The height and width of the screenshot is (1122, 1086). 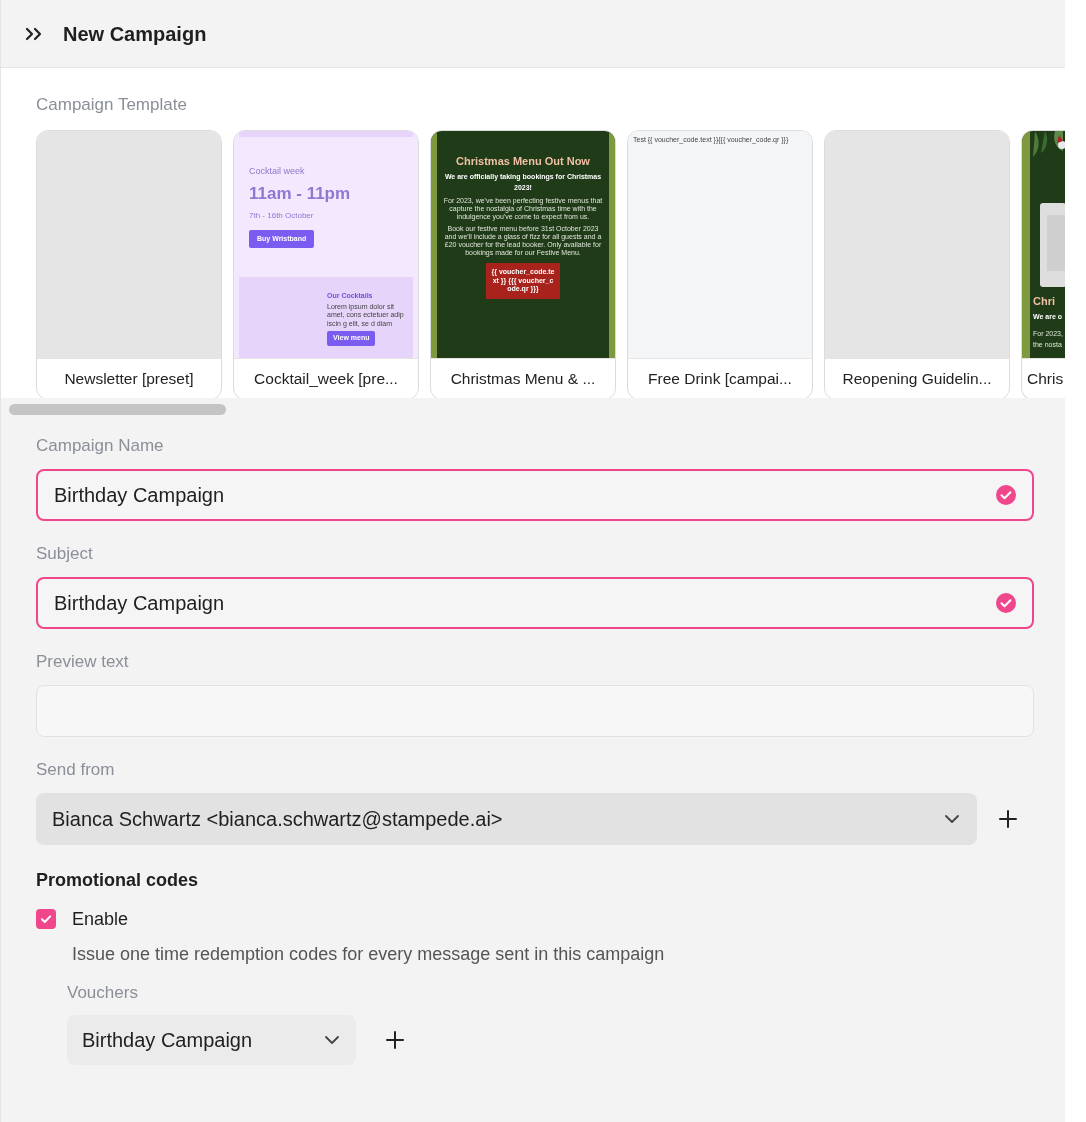 I want to click on preview-heading: 11am - 11pm, so click(x=300, y=194).